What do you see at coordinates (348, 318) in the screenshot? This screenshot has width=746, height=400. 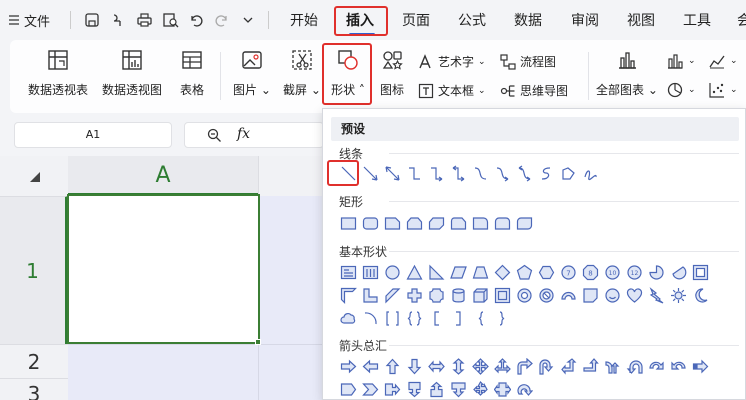 I see `cloud-shape` at bounding box center [348, 318].